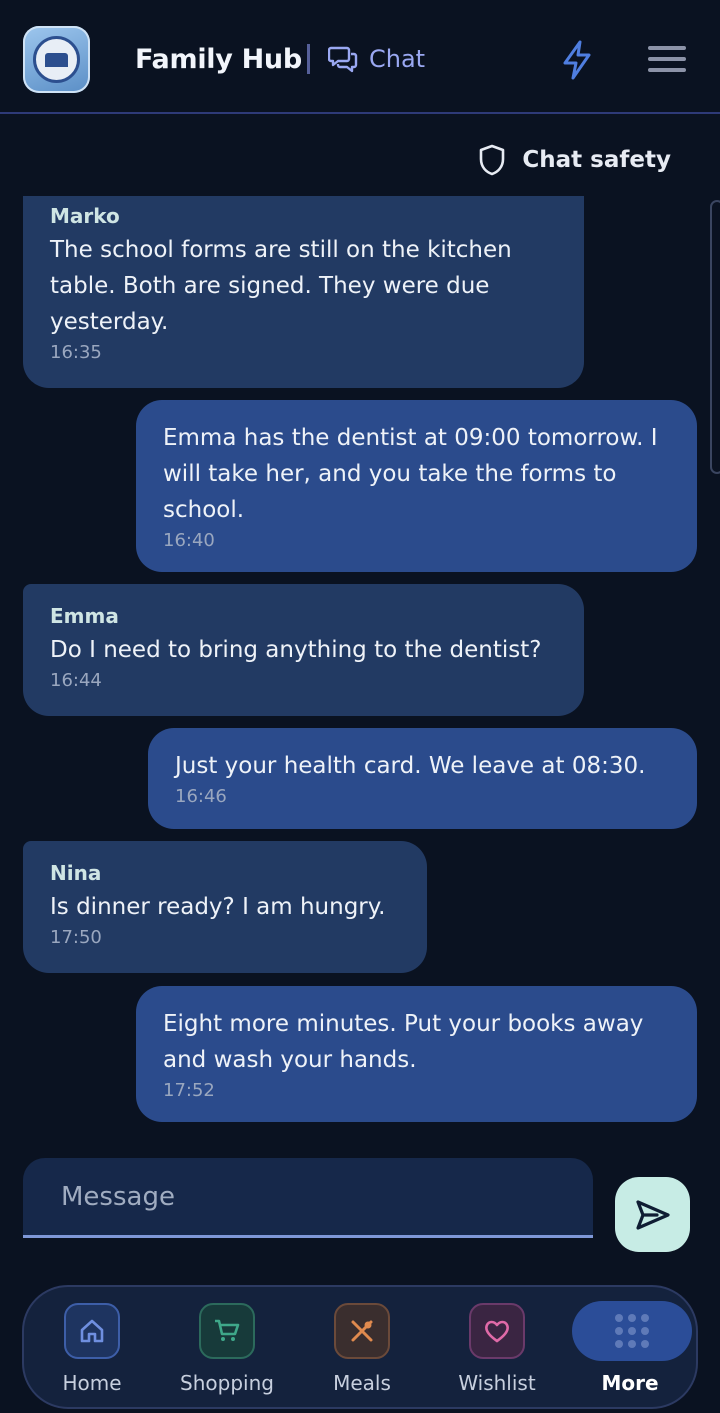 The width and height of the screenshot is (720, 1413). What do you see at coordinates (360, 57) in the screenshot?
I see `app-header: Family Hub Chat` at bounding box center [360, 57].